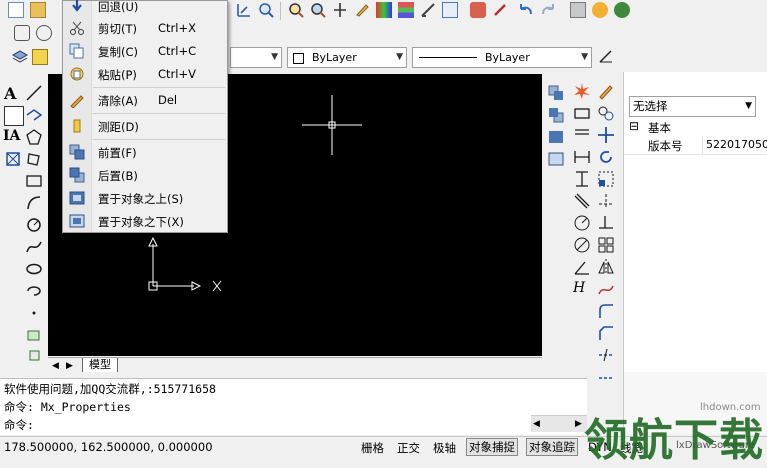  What do you see at coordinates (34, 357) in the screenshot?
I see `make-block-tool-icon` at bounding box center [34, 357].